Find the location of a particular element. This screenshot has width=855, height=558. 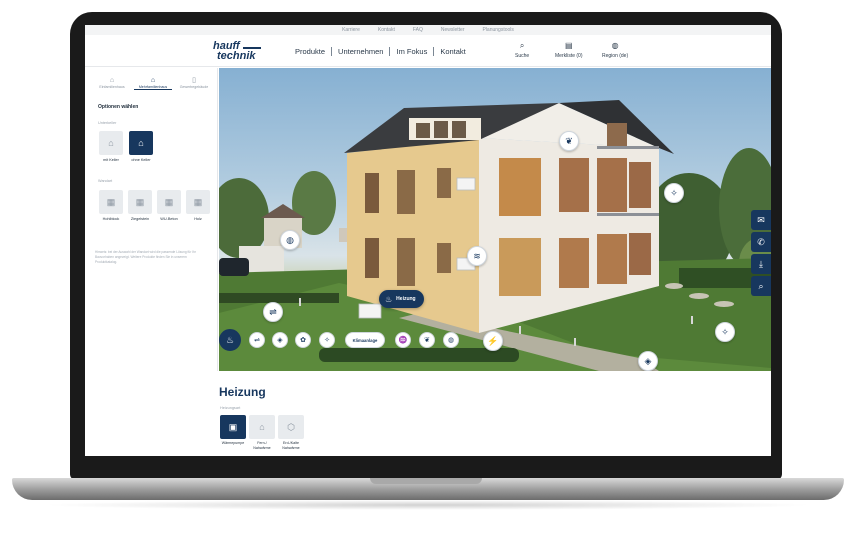

district-heating-icon: ⌂ is located at coordinates (262, 427).